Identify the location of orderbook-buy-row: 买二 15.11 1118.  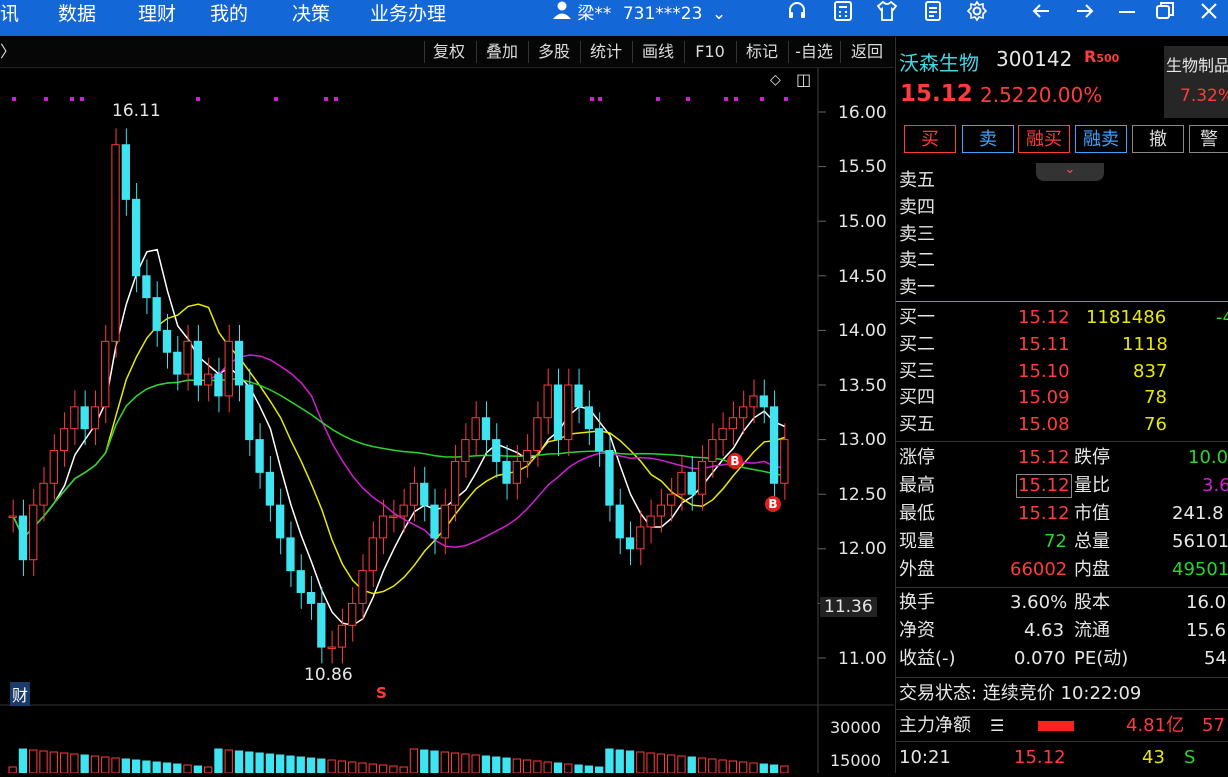
(1062, 345).